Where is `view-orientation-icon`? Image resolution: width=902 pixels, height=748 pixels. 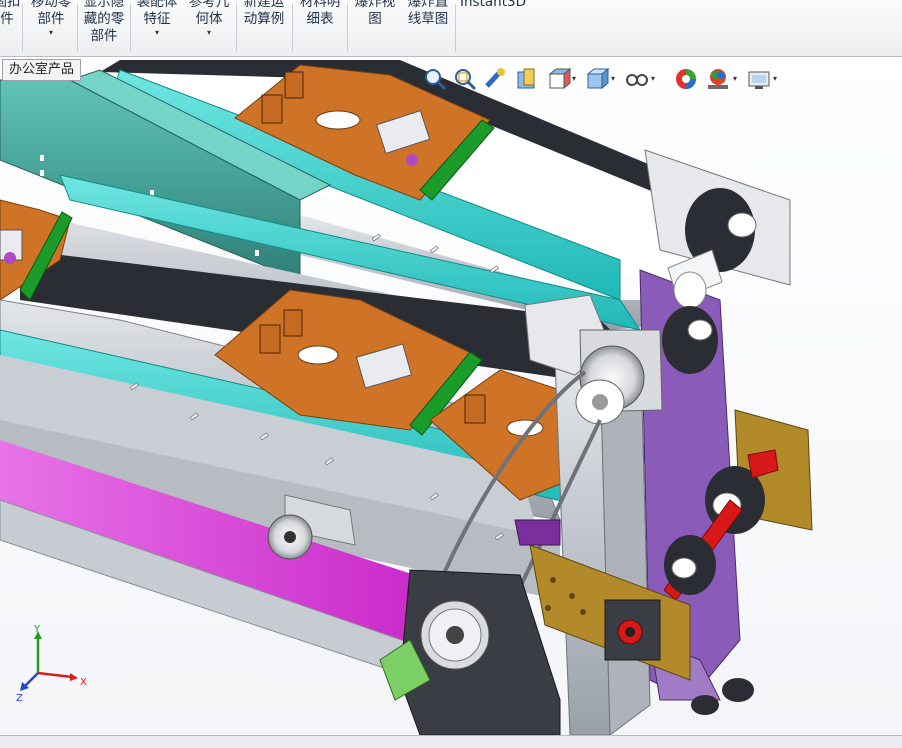 view-orientation-icon is located at coordinates (559, 79).